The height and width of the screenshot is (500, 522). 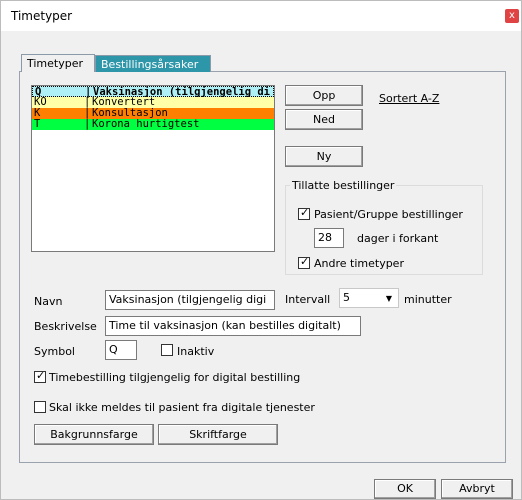 What do you see at coordinates (324, 156) in the screenshot?
I see `new-button: Ny` at bounding box center [324, 156].